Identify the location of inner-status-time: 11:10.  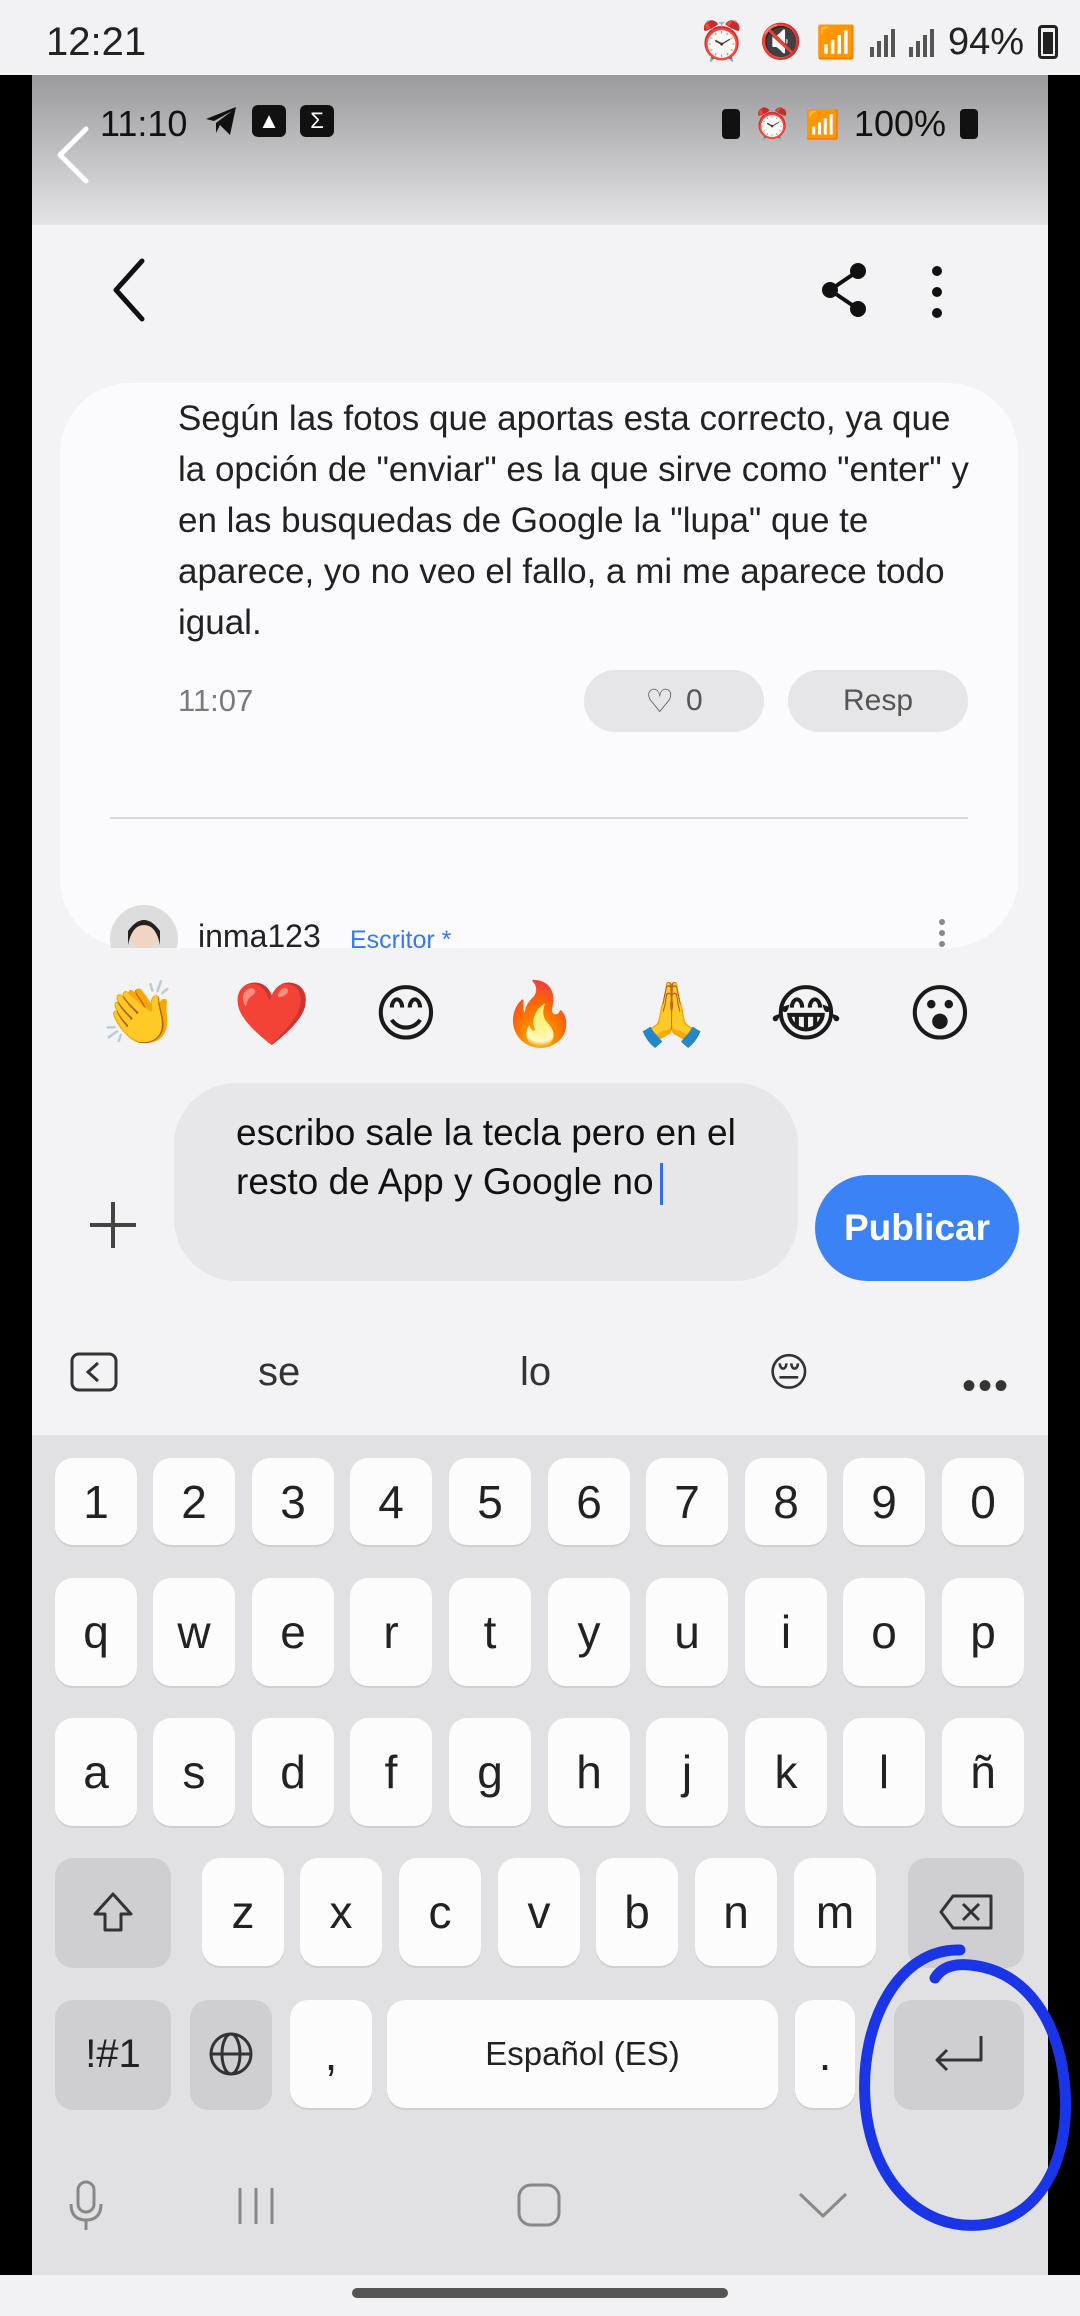
(144, 123).